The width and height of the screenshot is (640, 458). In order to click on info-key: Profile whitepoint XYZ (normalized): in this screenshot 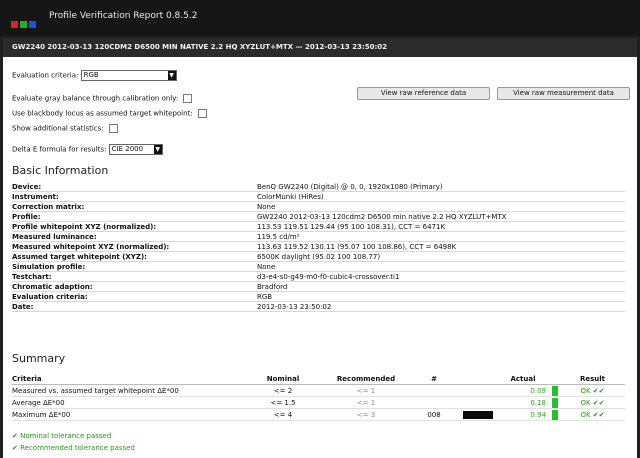, I will do `click(134, 226)`.